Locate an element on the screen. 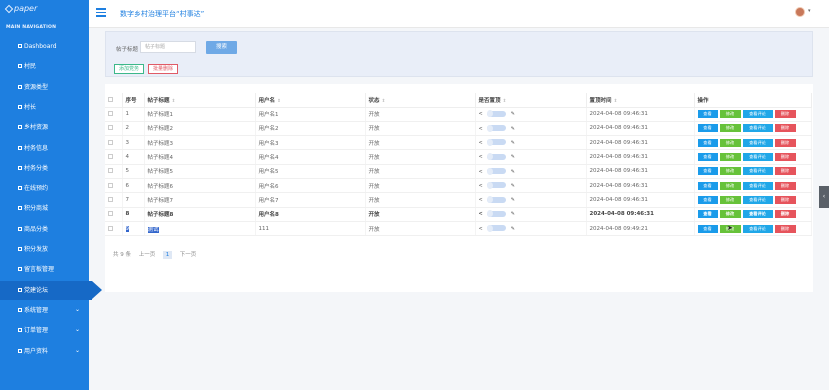 The image size is (829, 390). add-button: 添加党务 is located at coordinates (129, 69).